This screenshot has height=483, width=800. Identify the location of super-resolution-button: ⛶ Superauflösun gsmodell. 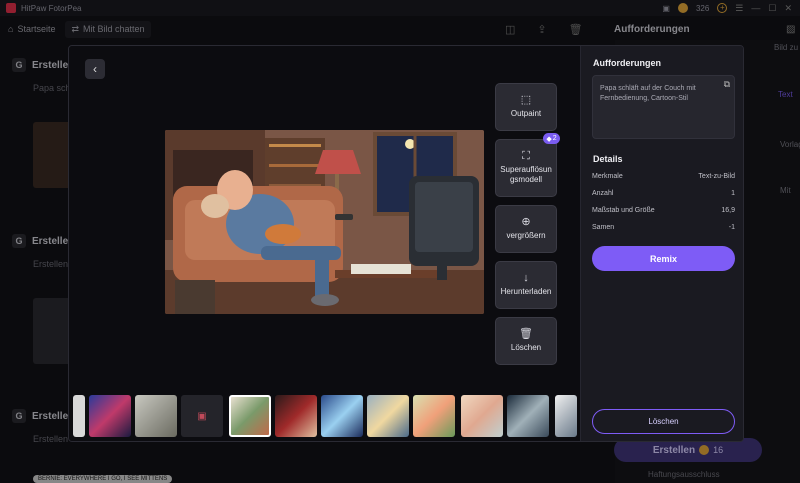
(526, 168).